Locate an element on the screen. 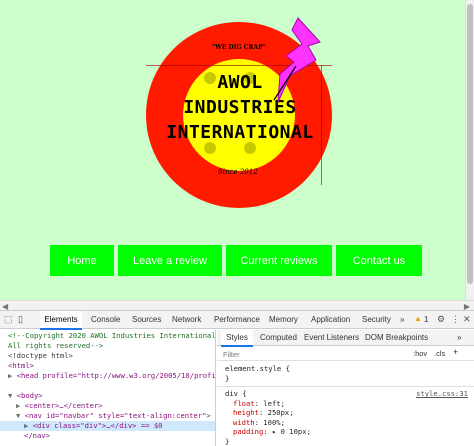  css-declaration: float: left; is located at coordinates (259, 404).